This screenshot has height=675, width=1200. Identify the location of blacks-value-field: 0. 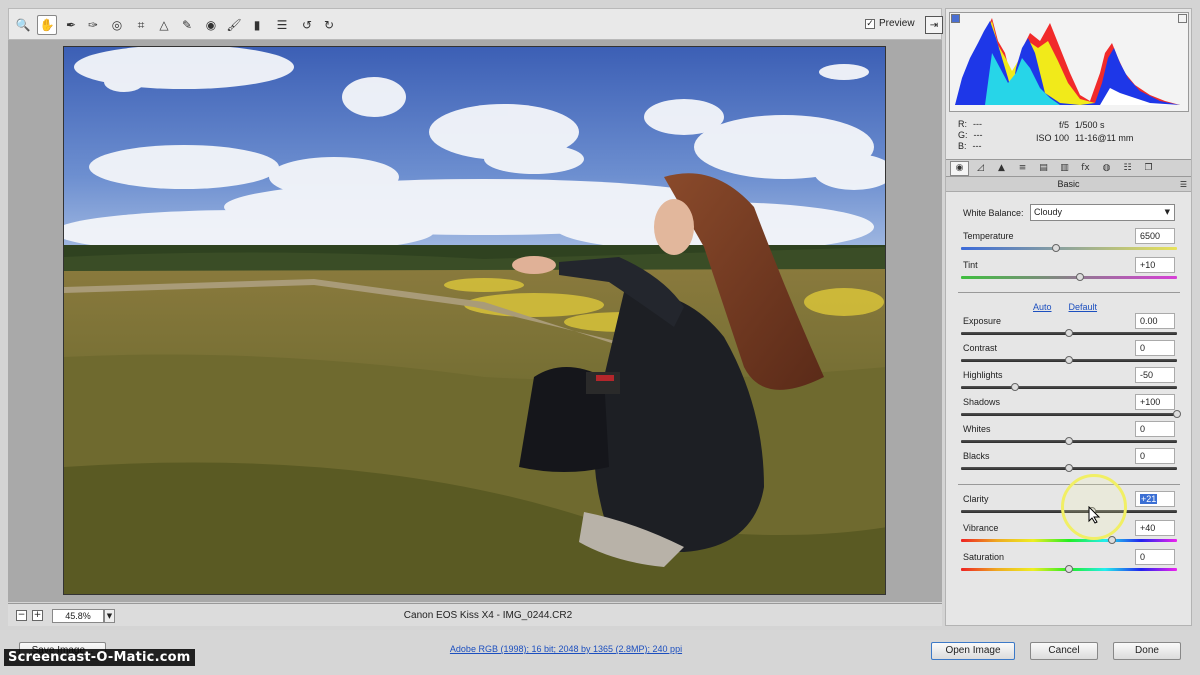
(1155, 456).